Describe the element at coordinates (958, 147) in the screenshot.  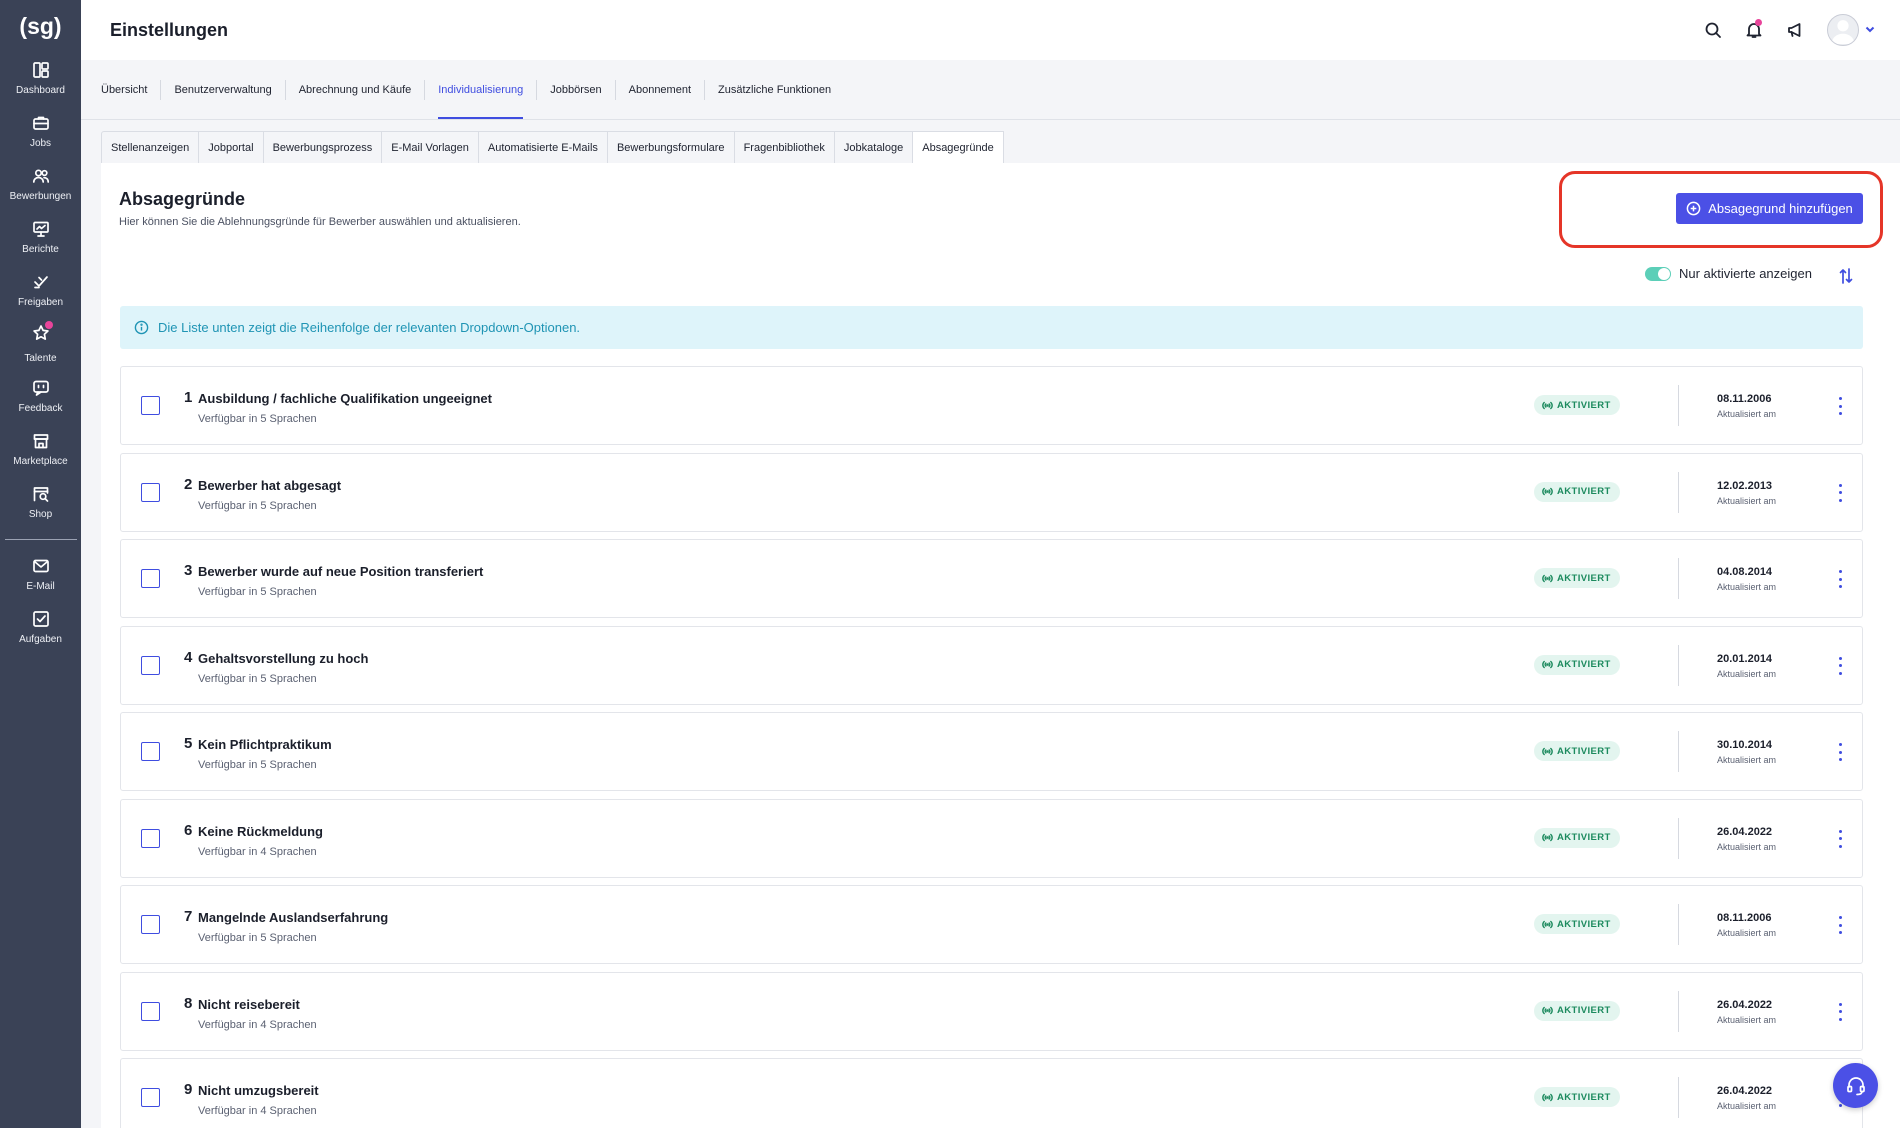
I see `subtab-absagegruende: Absagegründe` at that location.